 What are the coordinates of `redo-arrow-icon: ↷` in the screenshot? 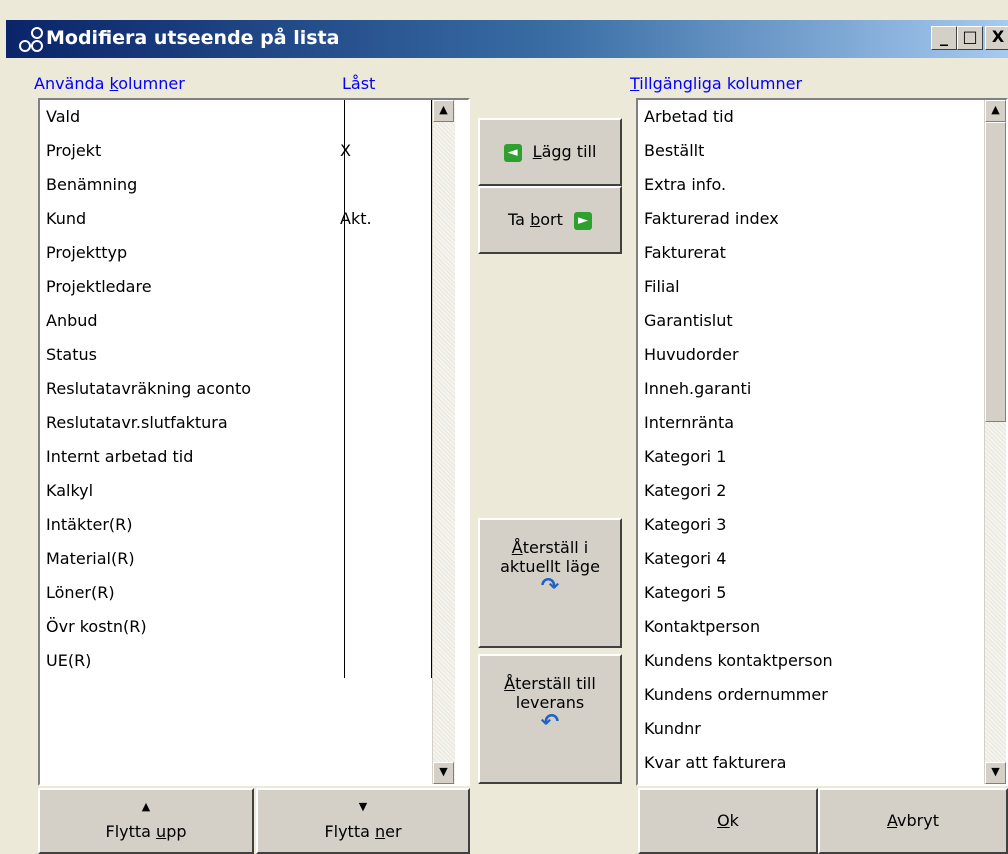 It's located at (550, 586).